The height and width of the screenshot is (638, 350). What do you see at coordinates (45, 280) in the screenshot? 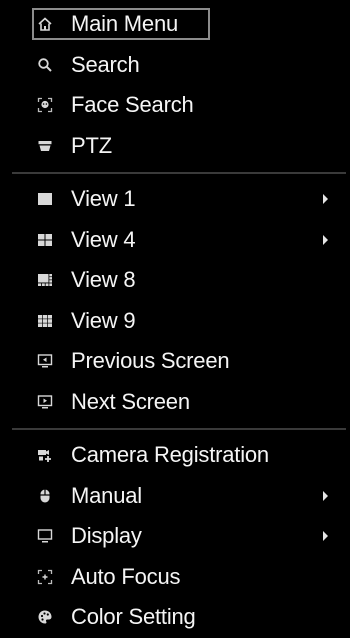
I see `view-8-icon` at bounding box center [45, 280].